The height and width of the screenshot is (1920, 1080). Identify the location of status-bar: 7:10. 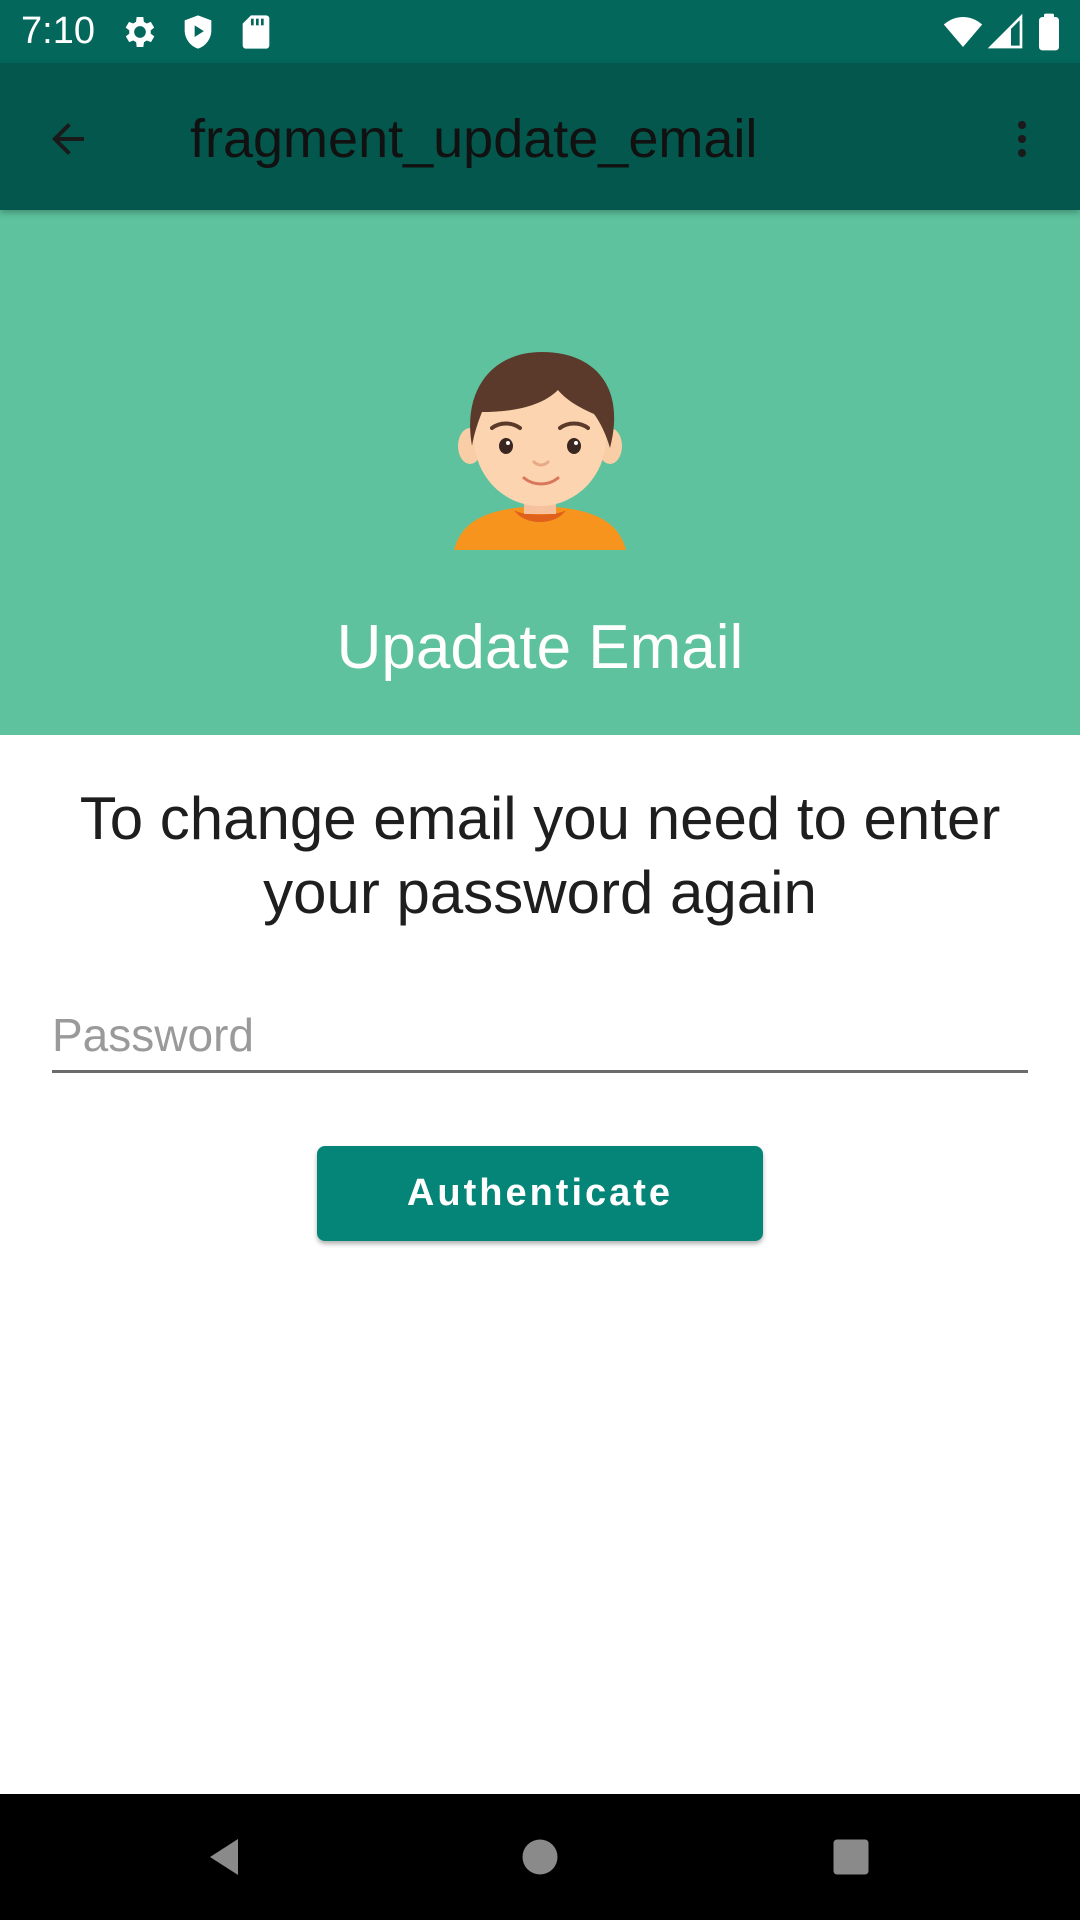
(540, 31).